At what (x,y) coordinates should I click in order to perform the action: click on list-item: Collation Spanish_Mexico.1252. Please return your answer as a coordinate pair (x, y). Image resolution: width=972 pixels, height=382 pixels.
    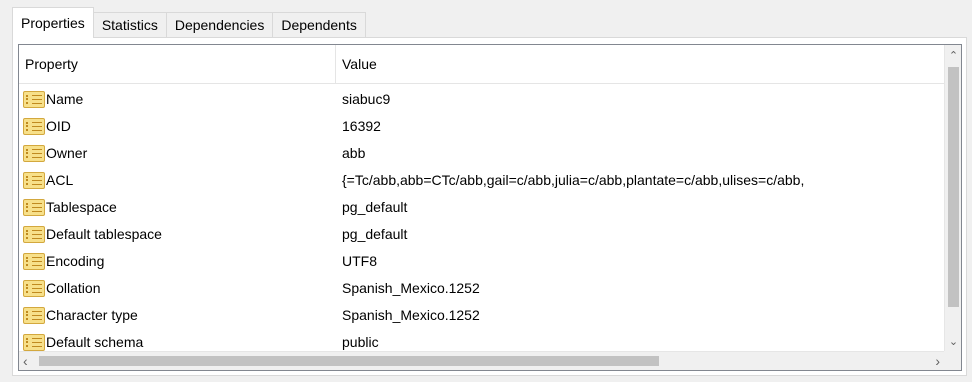
    Looking at the image, I should click on (481, 288).